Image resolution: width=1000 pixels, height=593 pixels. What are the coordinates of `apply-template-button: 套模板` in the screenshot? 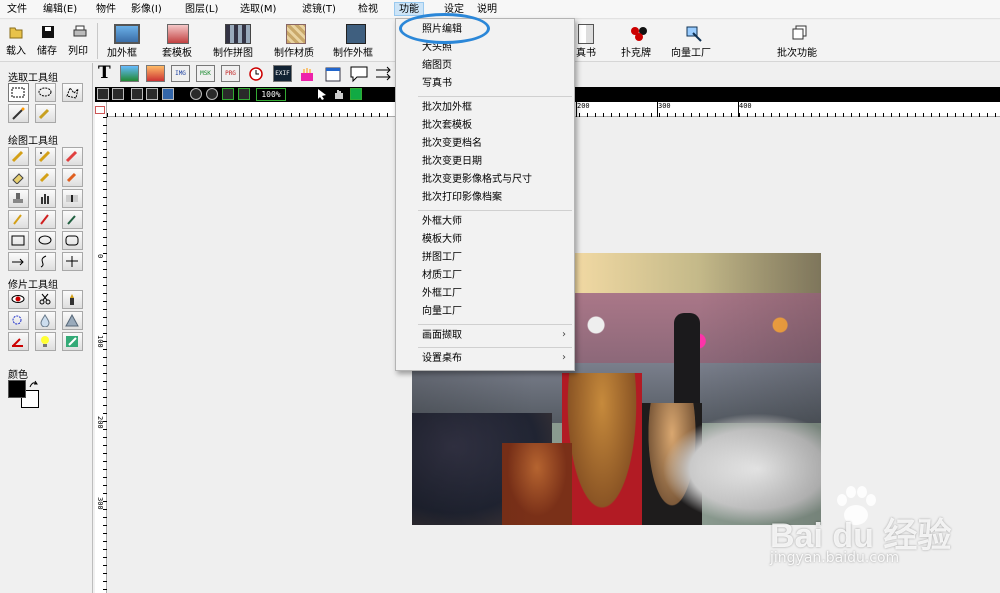 It's located at (180, 41).